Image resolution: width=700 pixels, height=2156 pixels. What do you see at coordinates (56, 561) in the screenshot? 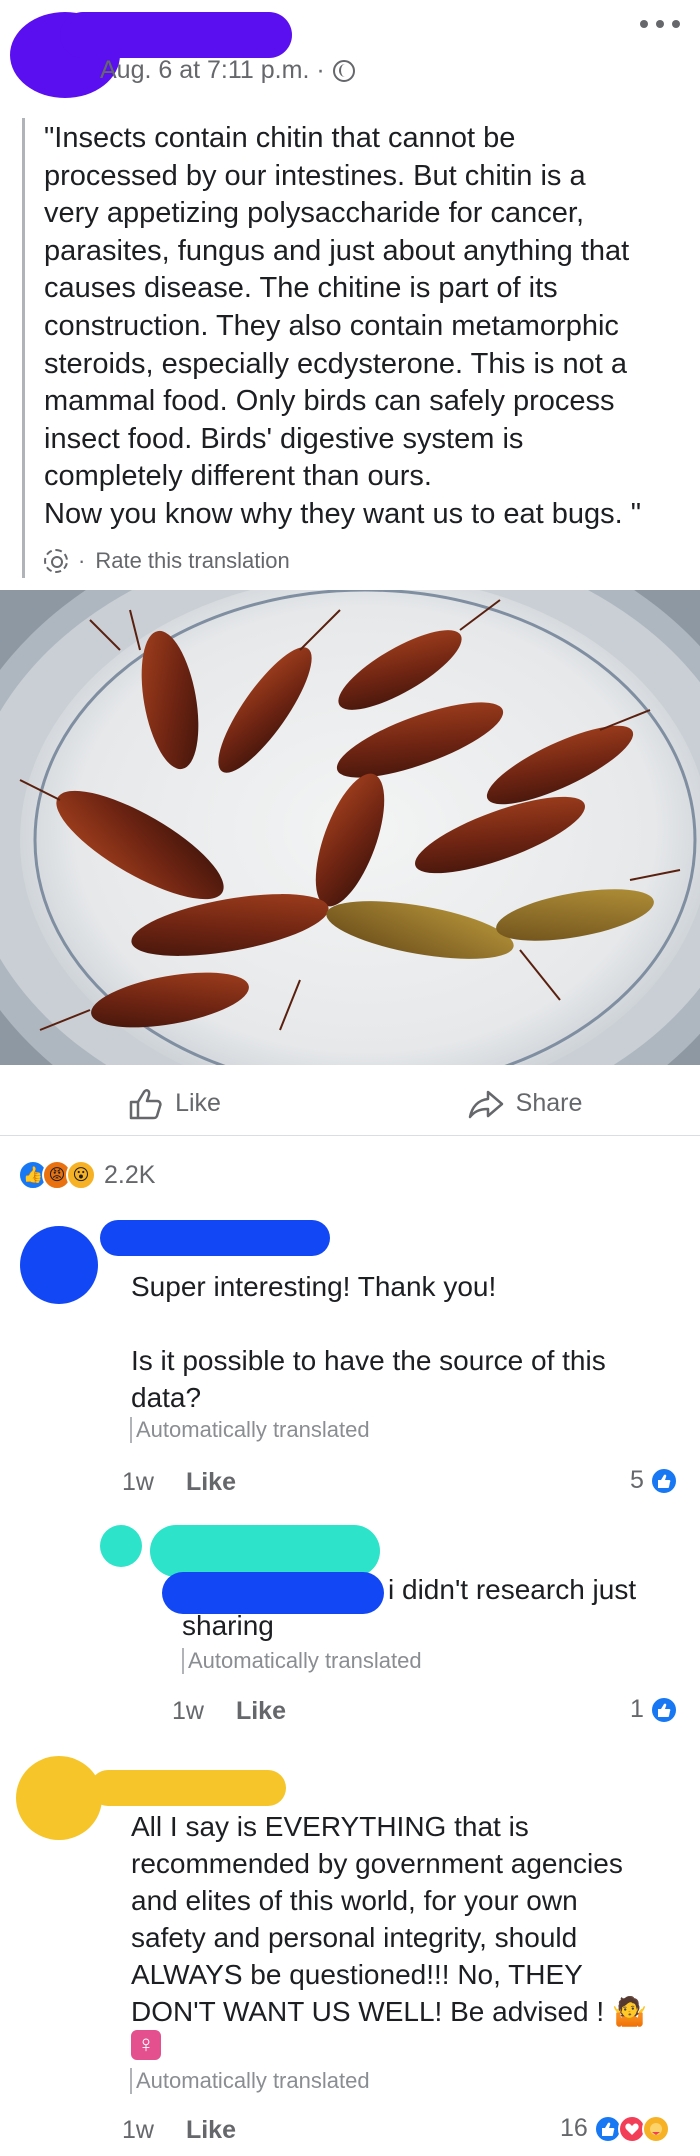
I see `gear-icon` at bounding box center [56, 561].